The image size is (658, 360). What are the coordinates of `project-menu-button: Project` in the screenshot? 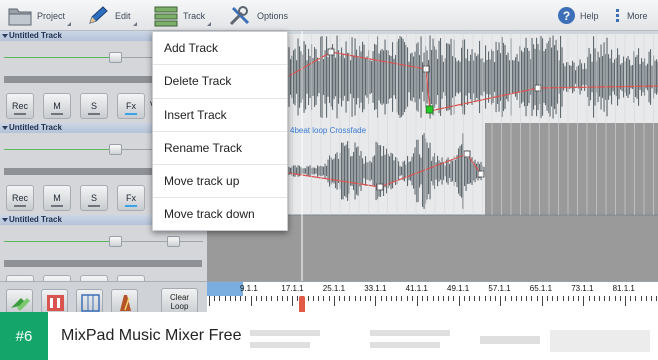 It's located at (40, 15).